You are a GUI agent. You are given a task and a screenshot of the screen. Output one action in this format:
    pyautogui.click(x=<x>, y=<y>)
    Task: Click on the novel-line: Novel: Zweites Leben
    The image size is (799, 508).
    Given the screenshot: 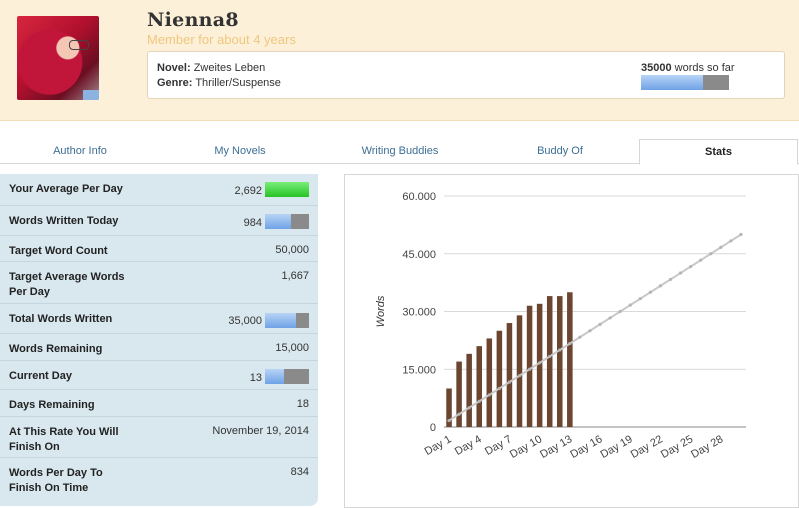 What is the action you would take?
    pyautogui.click(x=211, y=68)
    